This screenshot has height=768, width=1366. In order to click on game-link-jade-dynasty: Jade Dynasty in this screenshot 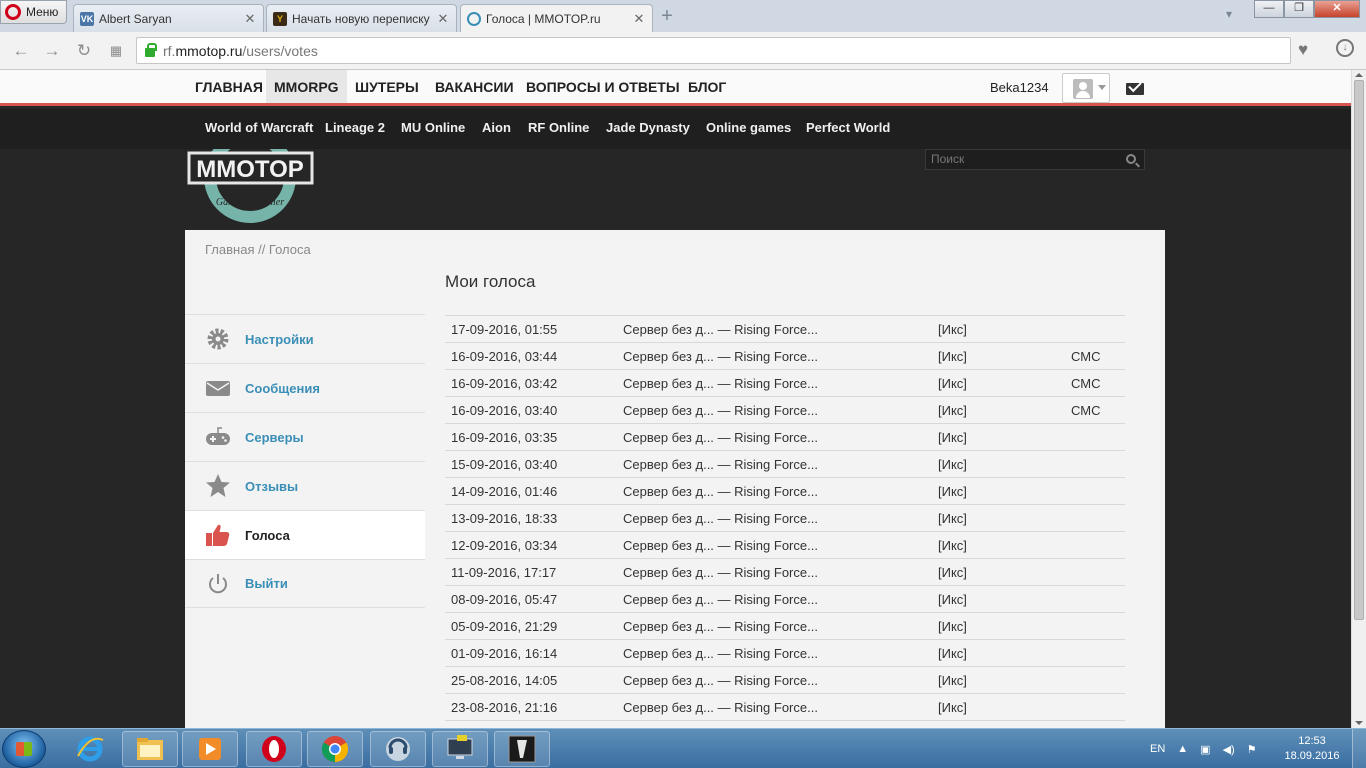, I will do `click(648, 128)`.